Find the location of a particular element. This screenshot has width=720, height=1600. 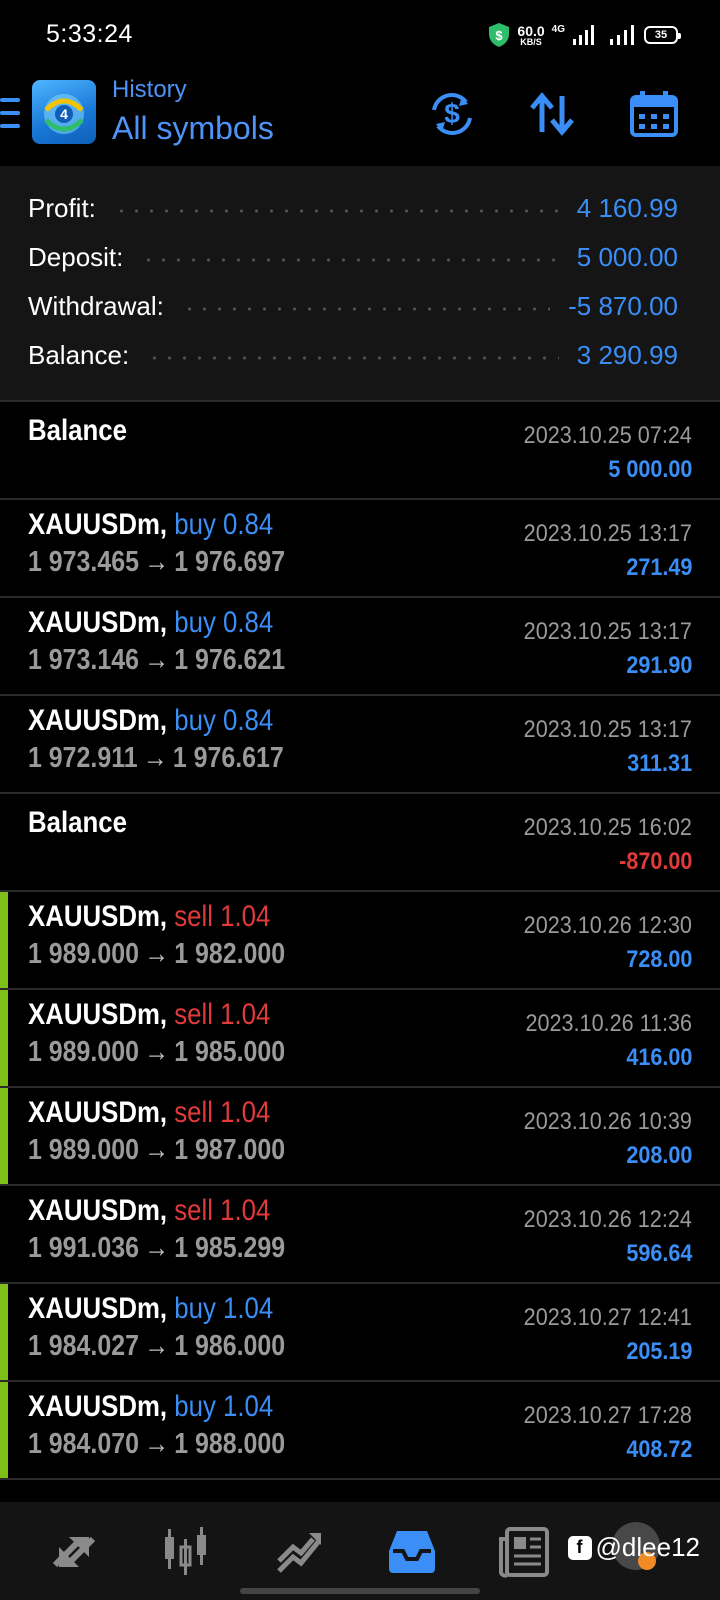

calendar-icon is located at coordinates (654, 114).